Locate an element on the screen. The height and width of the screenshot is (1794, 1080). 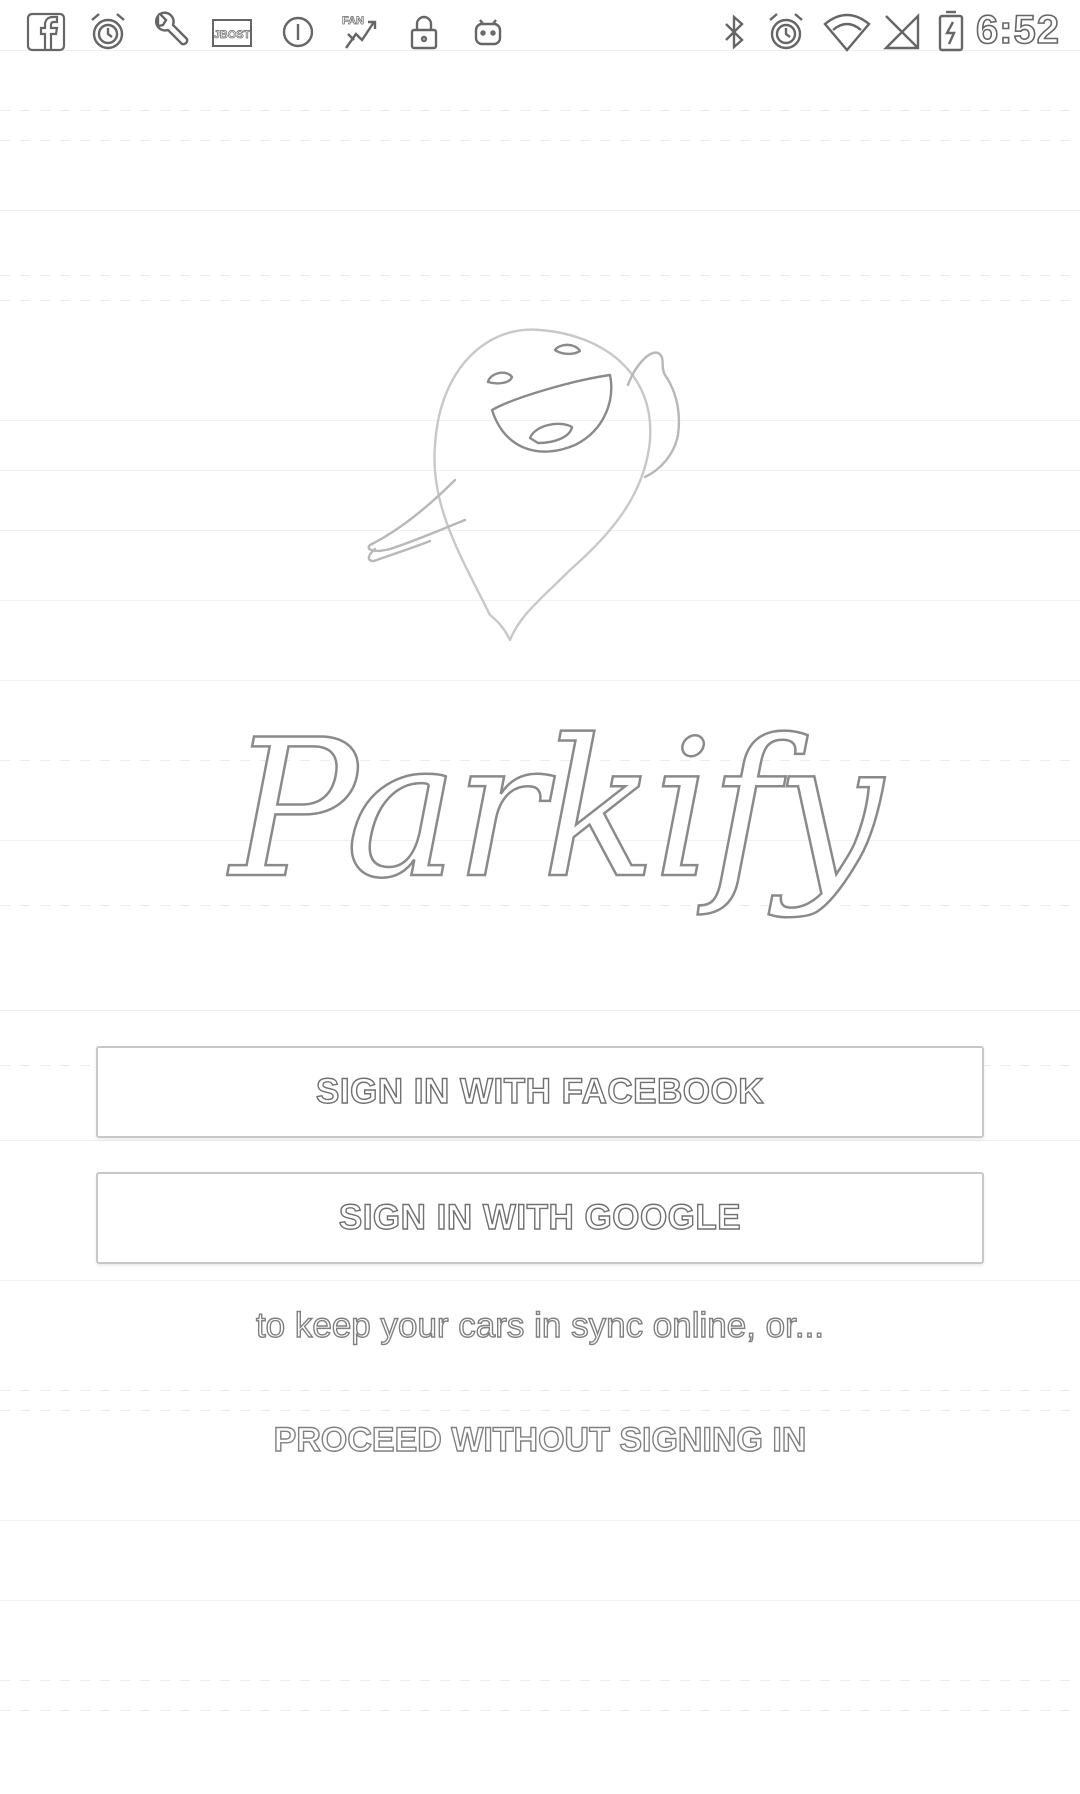
proceed-label: PROCEED WITHOUT SIGNING IN is located at coordinates (540, 1439).